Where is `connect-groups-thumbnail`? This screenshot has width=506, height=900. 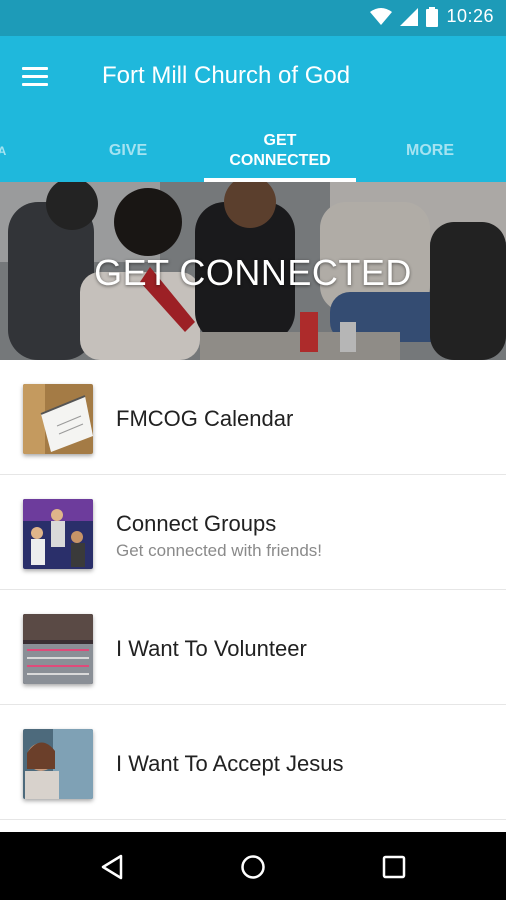 connect-groups-thumbnail is located at coordinates (58, 534).